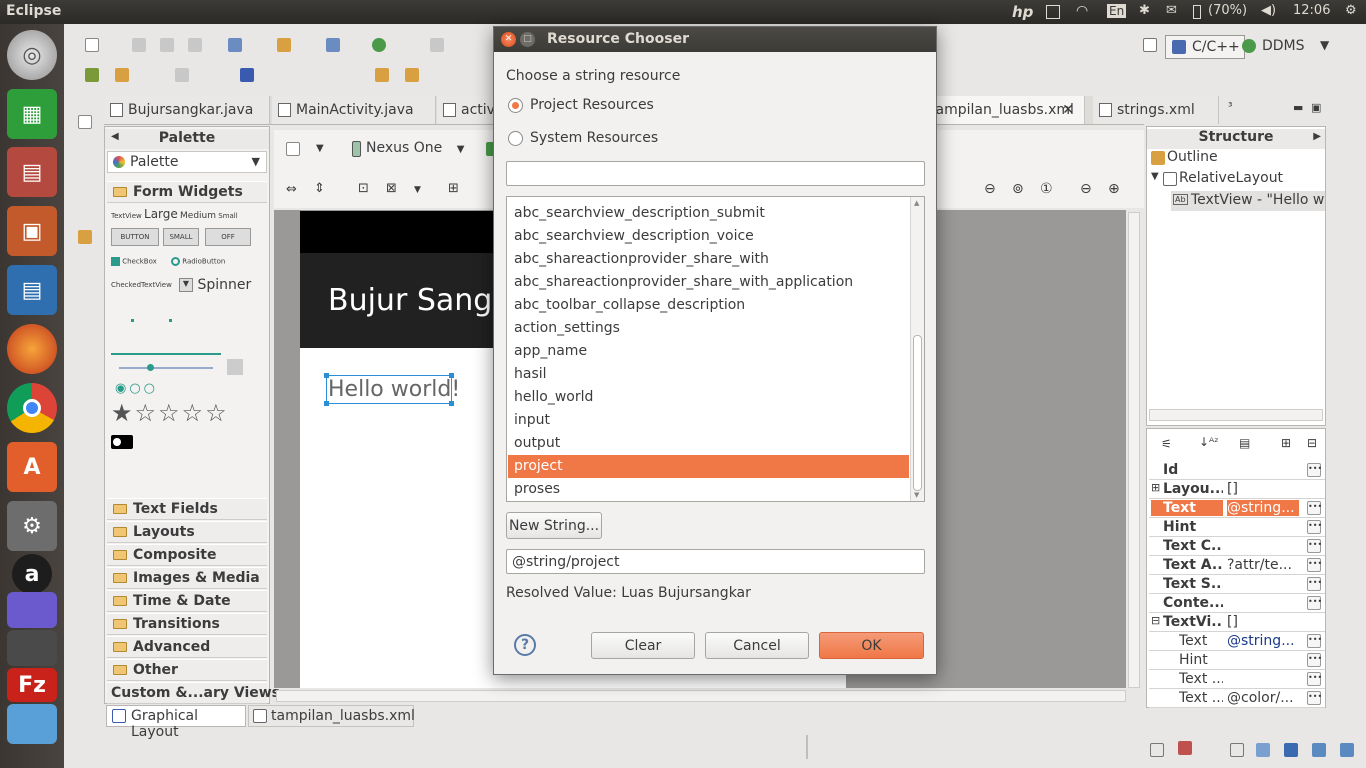  What do you see at coordinates (167, 45) in the screenshot?
I see `save-all-icon` at bounding box center [167, 45].